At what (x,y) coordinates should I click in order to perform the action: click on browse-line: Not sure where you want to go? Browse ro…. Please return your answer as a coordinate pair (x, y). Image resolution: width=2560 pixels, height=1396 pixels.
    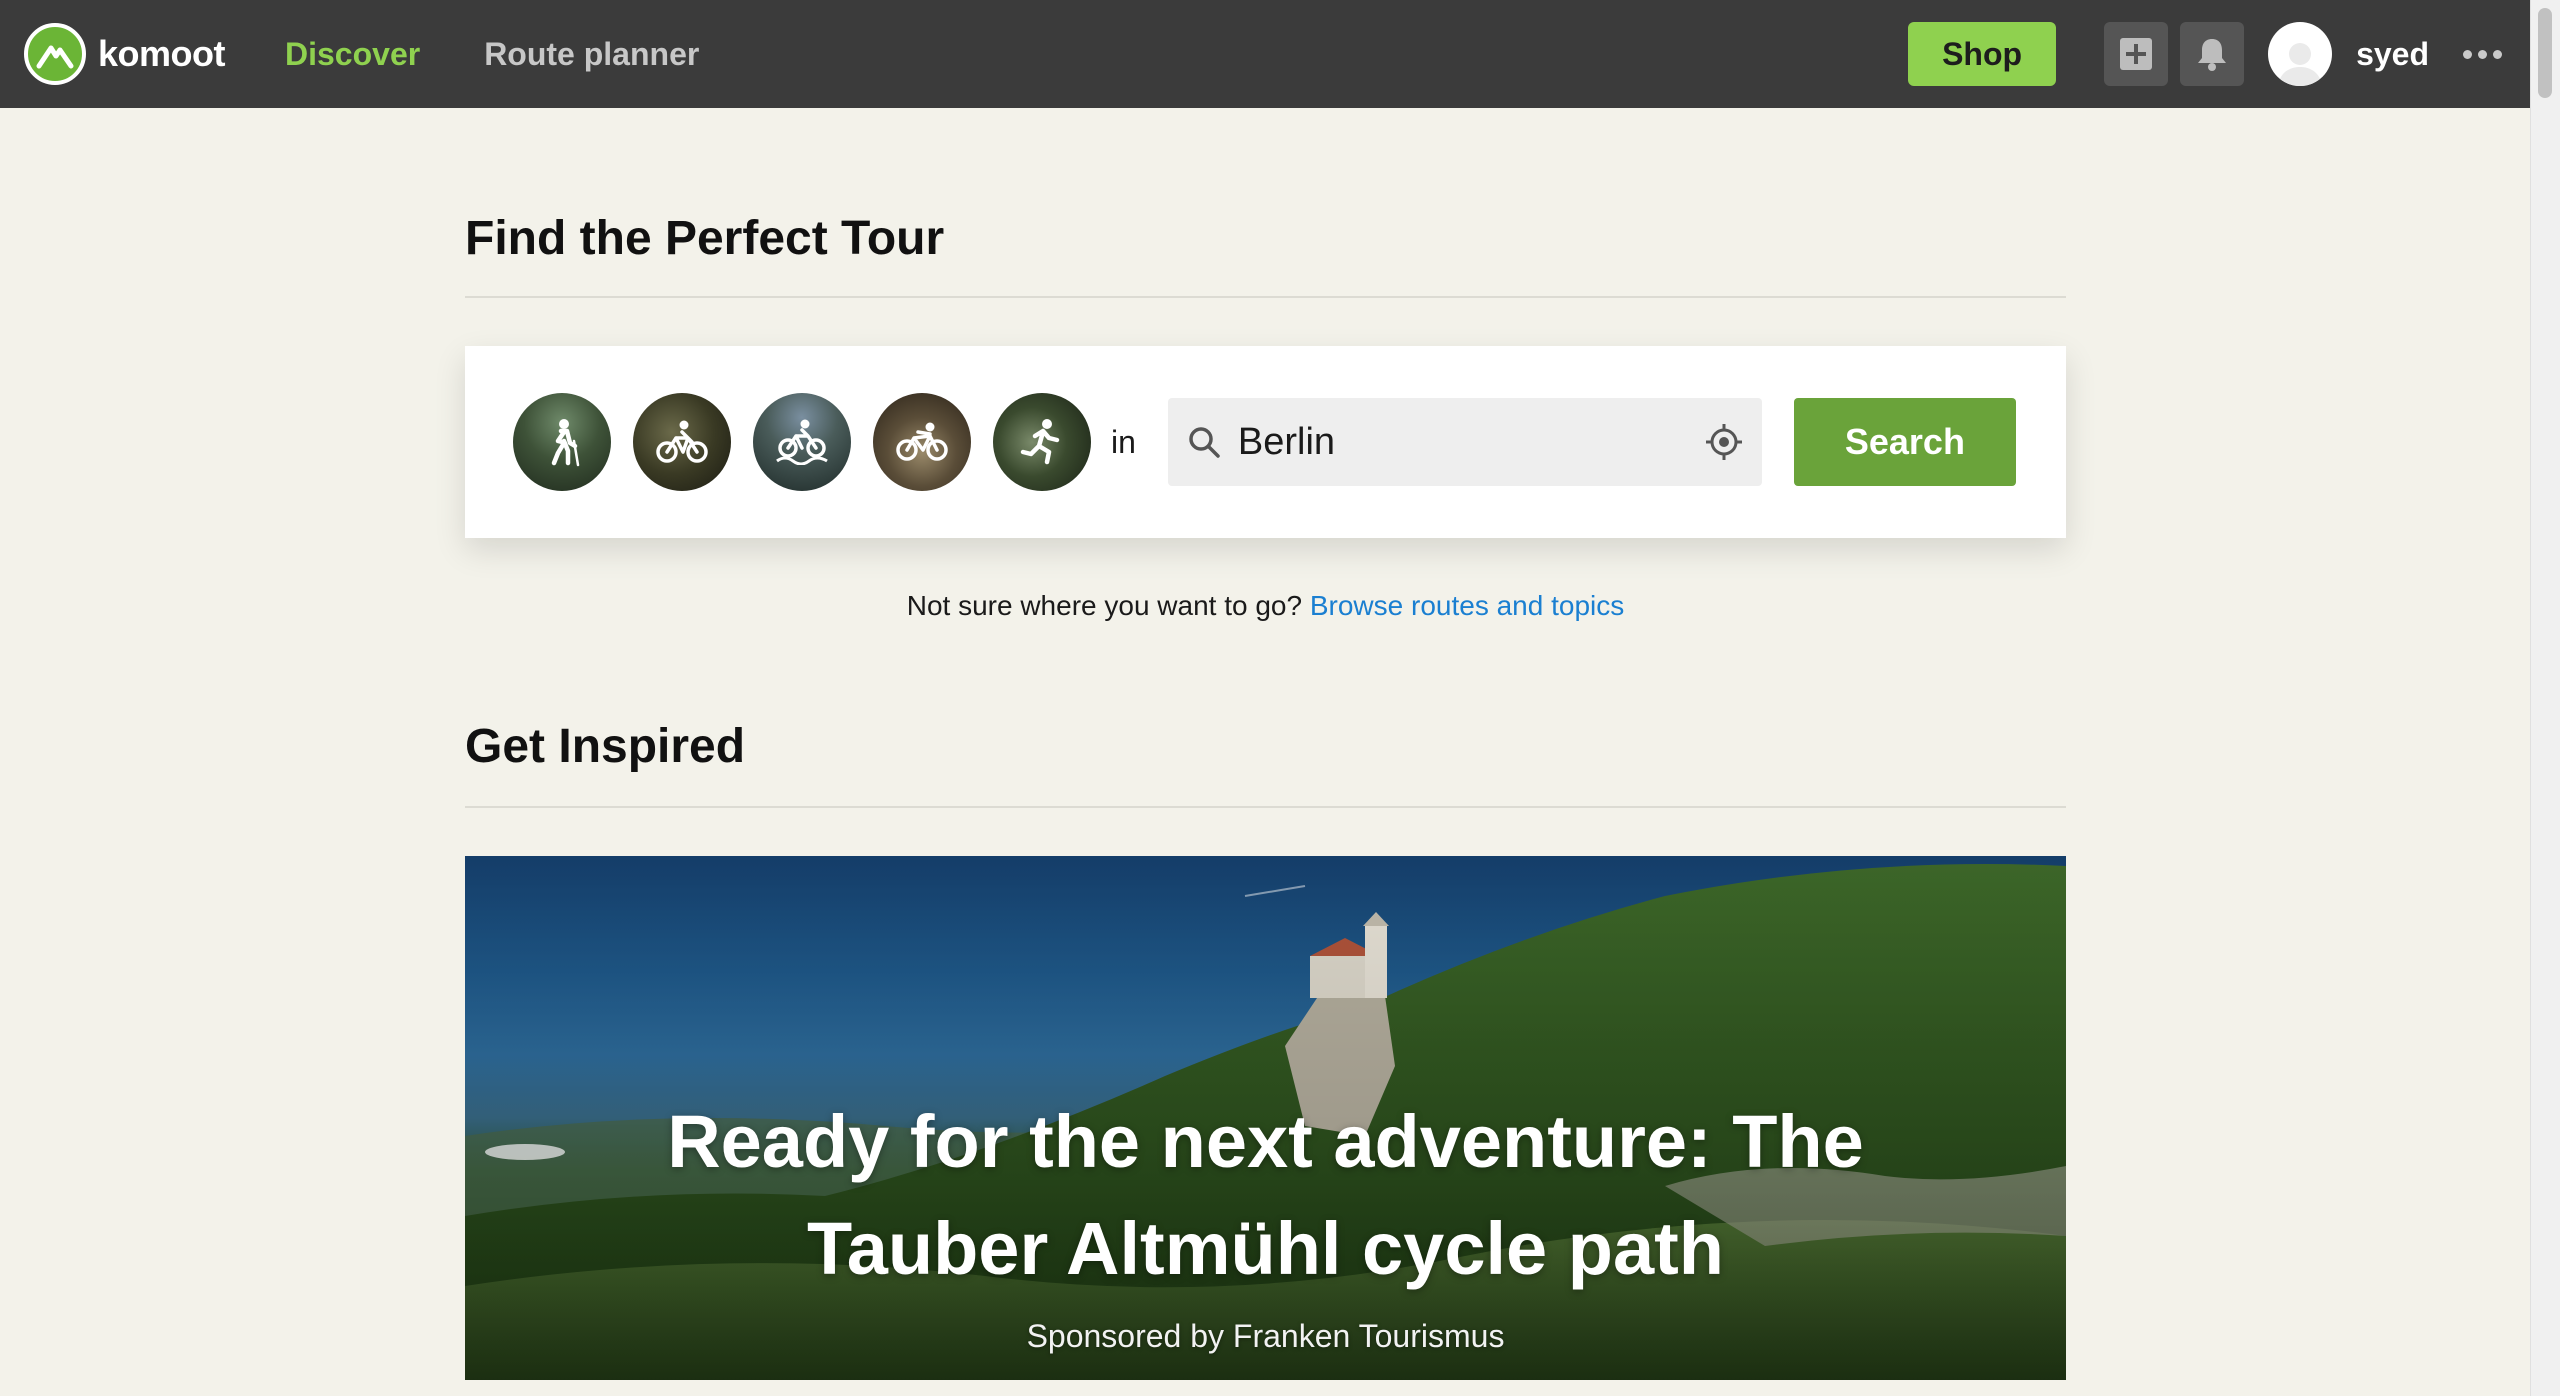
    Looking at the image, I should click on (1265, 606).